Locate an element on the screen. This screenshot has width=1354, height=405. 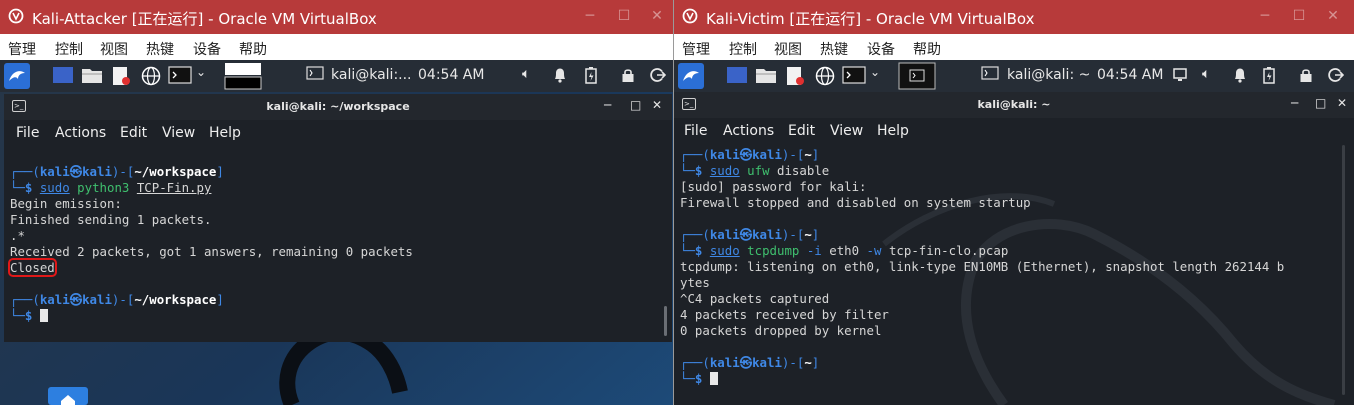
terminal-titlebar: >_ kali@kali: ~/workspace ─ □ ✕ is located at coordinates (338, 107).